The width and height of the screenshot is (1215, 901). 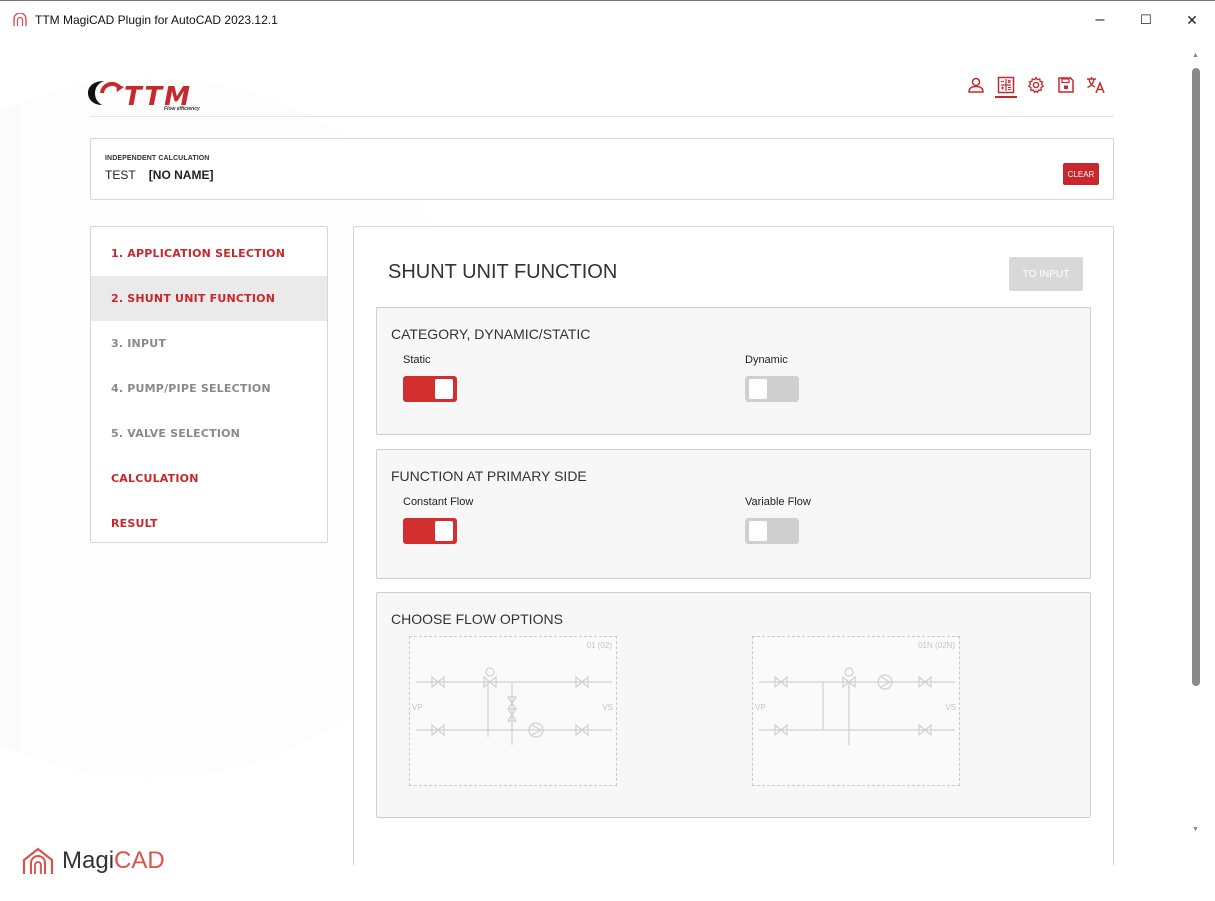 I want to click on save-icon, so click(x=1066, y=85).